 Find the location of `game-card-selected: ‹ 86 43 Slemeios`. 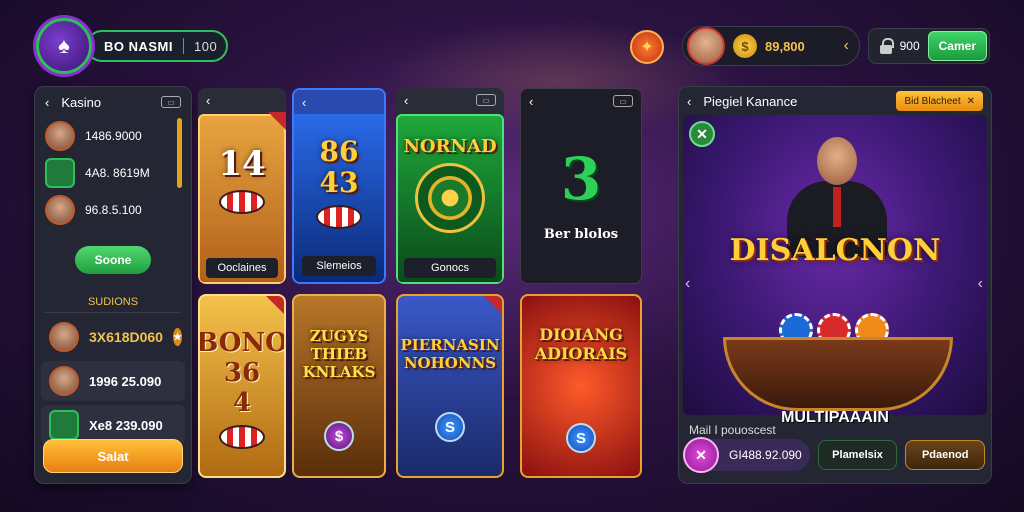

game-card-selected: ‹ 86 43 Slemeios is located at coordinates (339, 186).